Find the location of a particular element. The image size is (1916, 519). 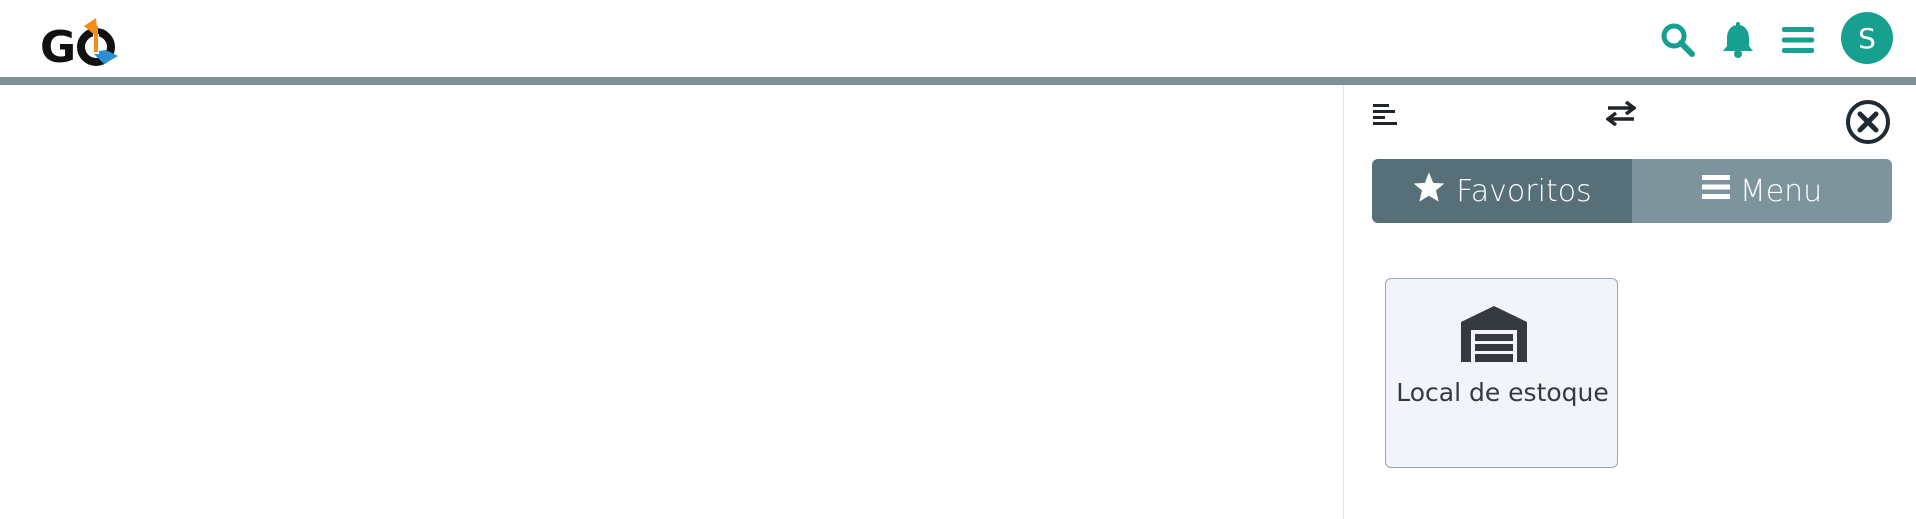

search-icon is located at coordinates (1678, 40).